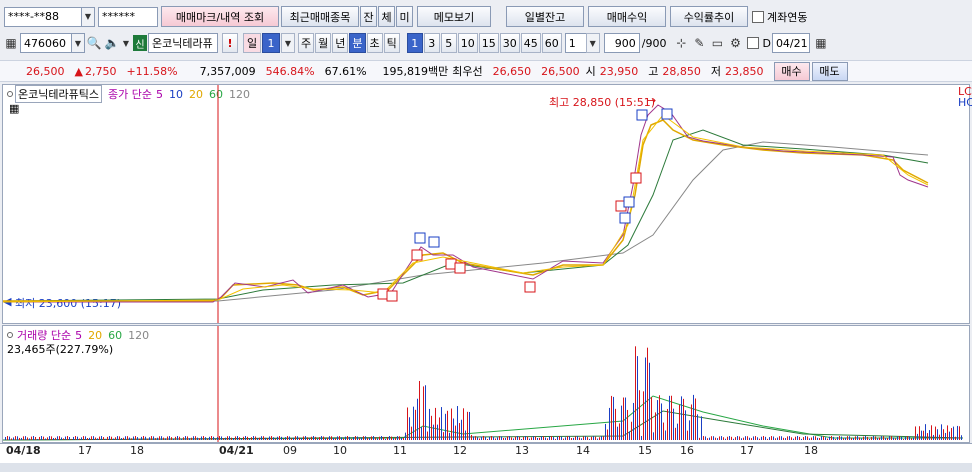 This screenshot has width=972, height=472. I want to click on account-password-field: ******, so click(128, 16).